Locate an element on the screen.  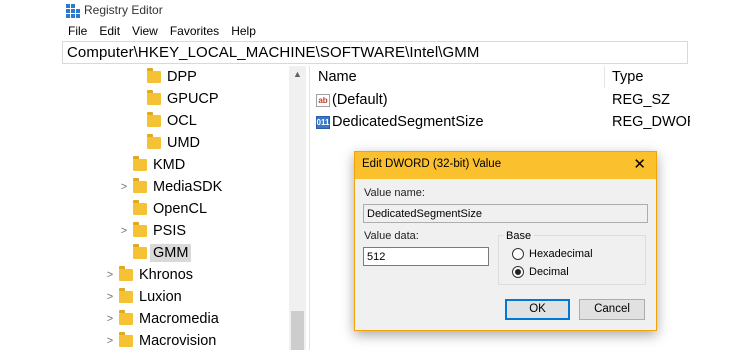
radio-label: Hexadecimal is located at coordinates (561, 254).